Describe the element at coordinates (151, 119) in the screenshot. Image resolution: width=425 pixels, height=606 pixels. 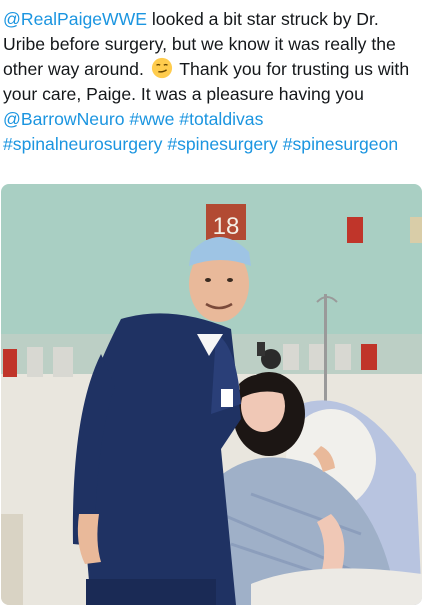
I see `hashtag-link: #wwe` at that location.